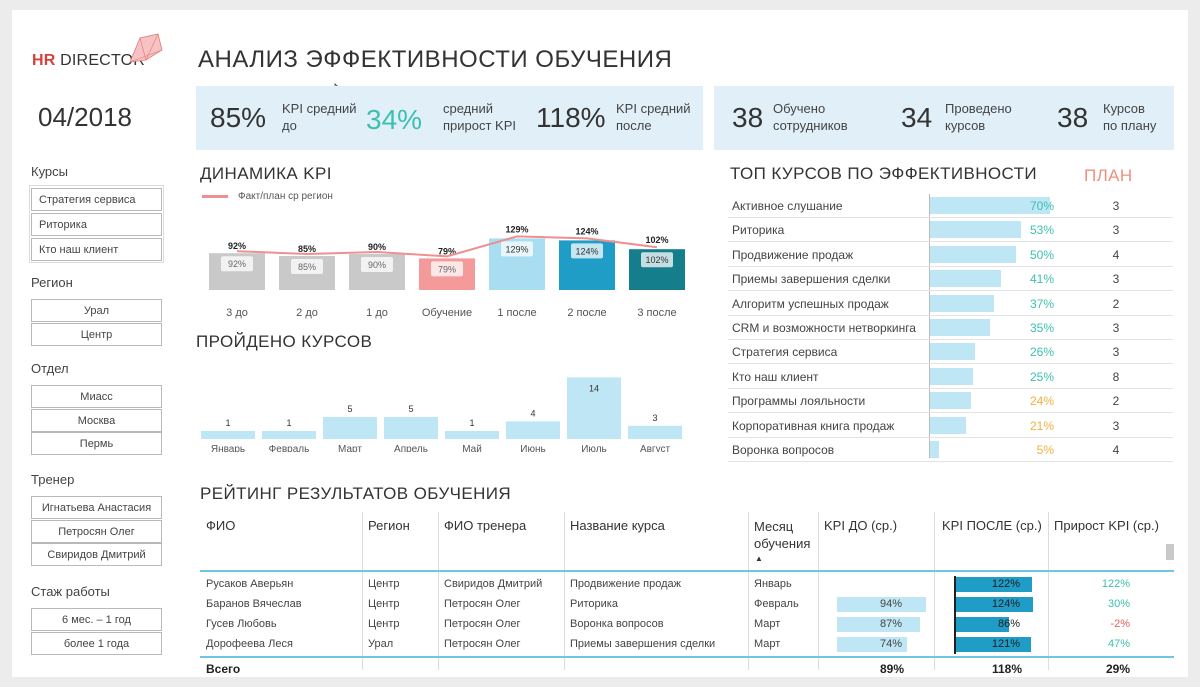  Describe the element at coordinates (1116, 303) in the screenshot. I see `top-course-plan: 2` at that location.